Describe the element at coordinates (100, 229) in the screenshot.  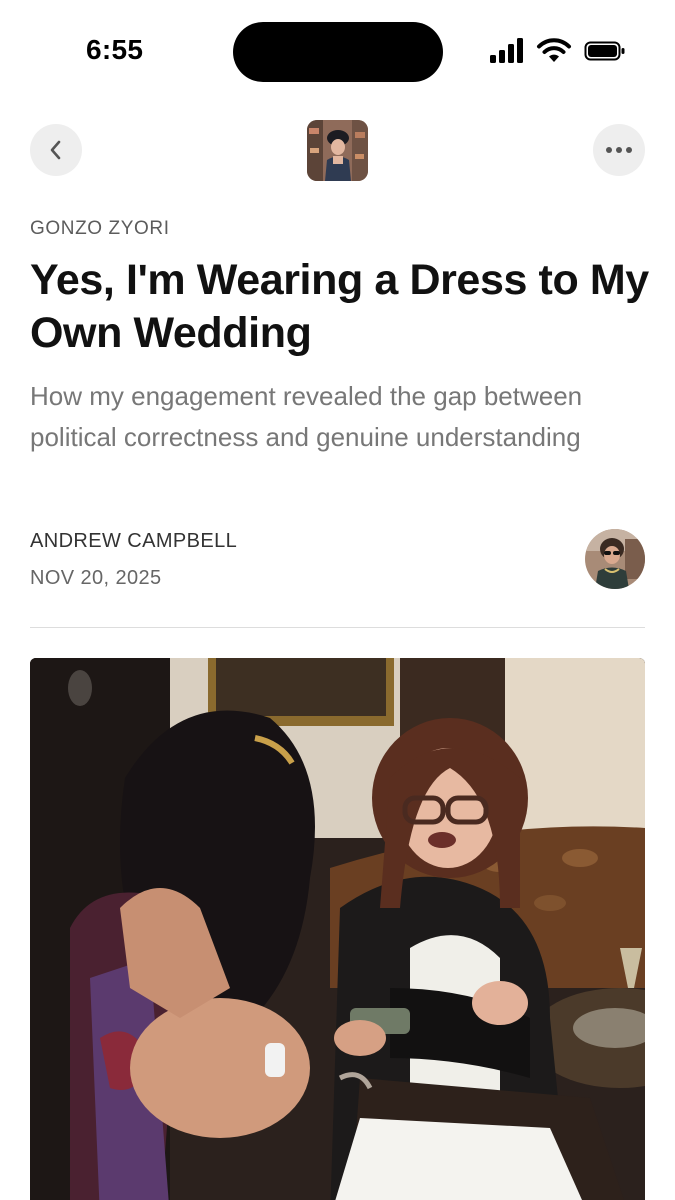
I see `publication-name: GONZO ZYORI` at that location.